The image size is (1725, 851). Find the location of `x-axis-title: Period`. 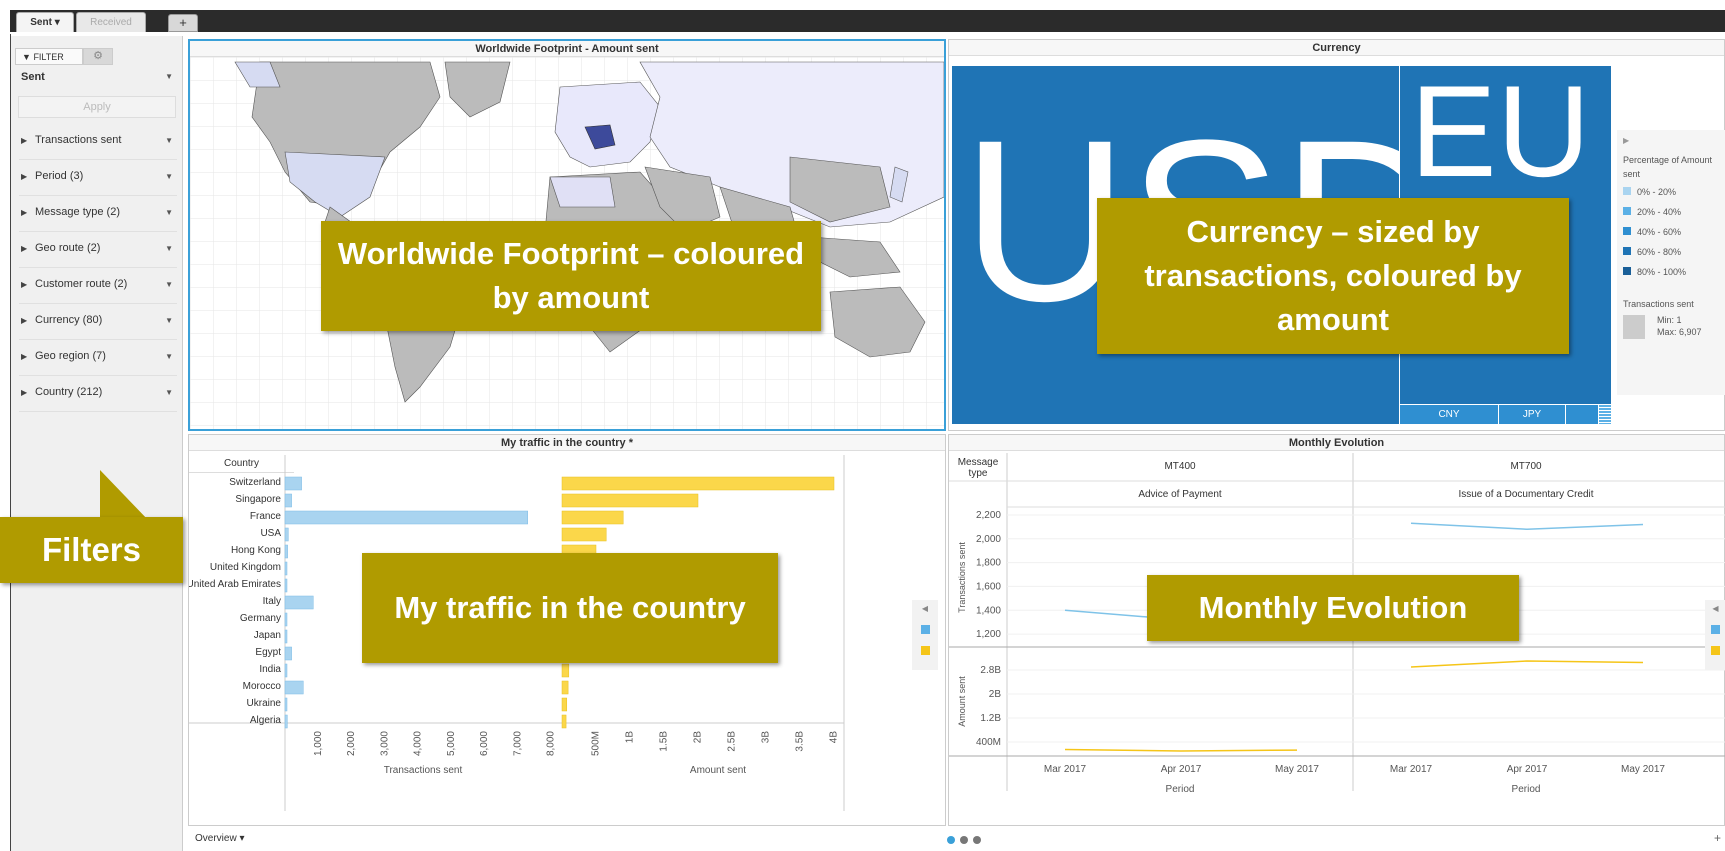

x-axis-title: Period is located at coordinates (1180, 789).